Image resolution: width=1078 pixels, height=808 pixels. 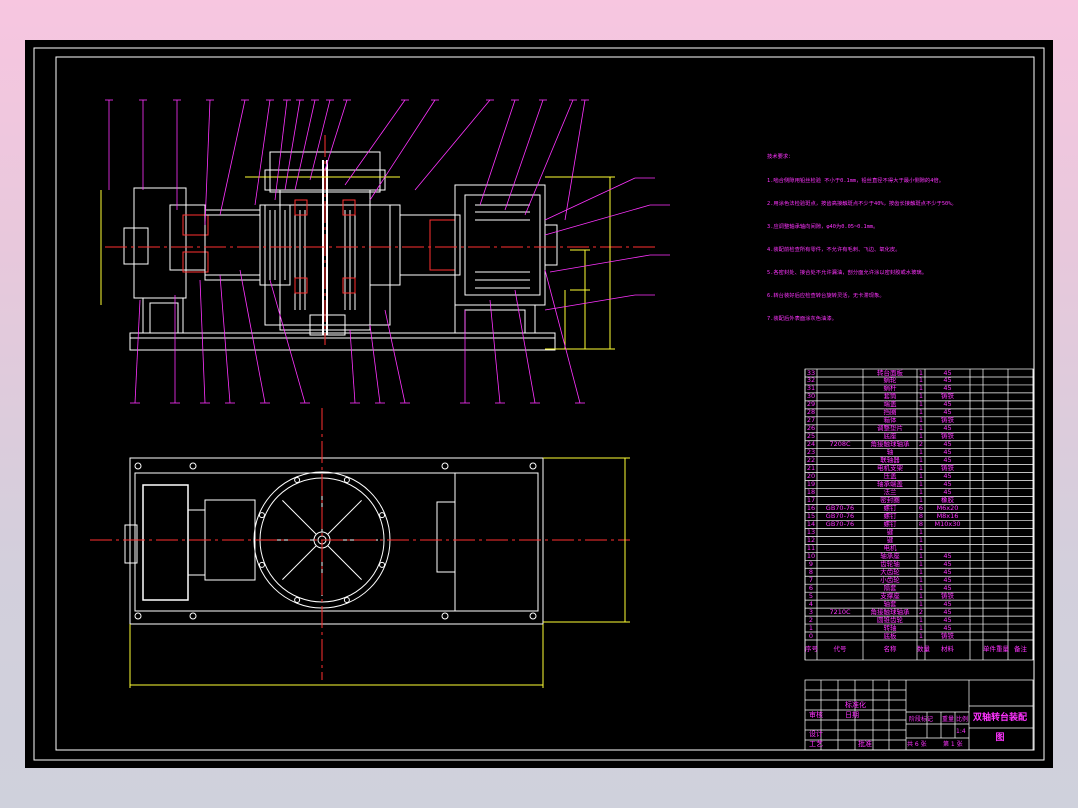 I want to click on bom-header-no: 序号, so click(x=811, y=649).